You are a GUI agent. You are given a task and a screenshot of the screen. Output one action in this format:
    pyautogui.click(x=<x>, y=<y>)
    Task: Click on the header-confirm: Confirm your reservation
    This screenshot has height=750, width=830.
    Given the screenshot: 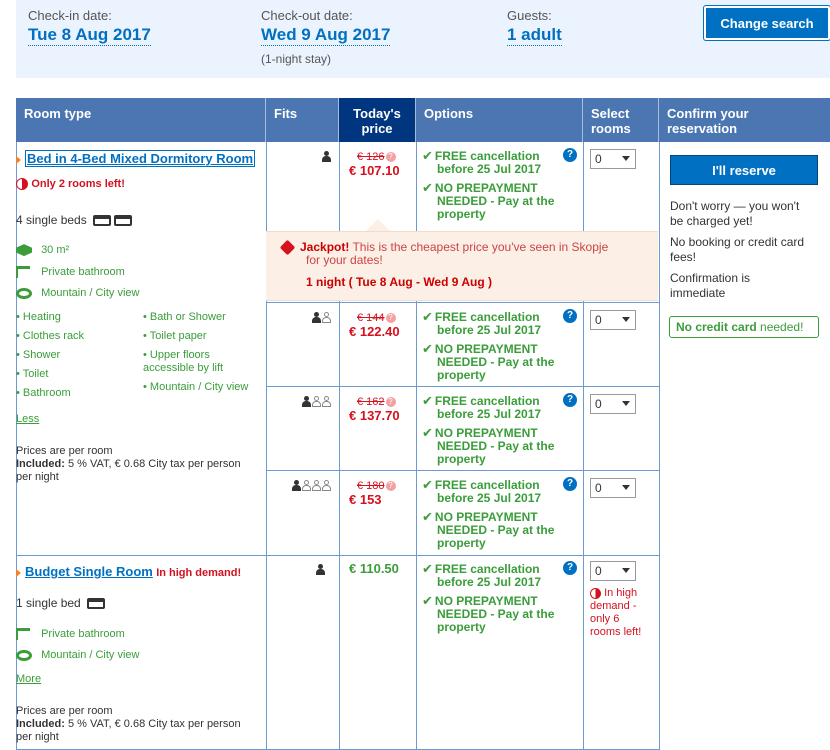 What is the action you would take?
    pyautogui.click(x=708, y=121)
    